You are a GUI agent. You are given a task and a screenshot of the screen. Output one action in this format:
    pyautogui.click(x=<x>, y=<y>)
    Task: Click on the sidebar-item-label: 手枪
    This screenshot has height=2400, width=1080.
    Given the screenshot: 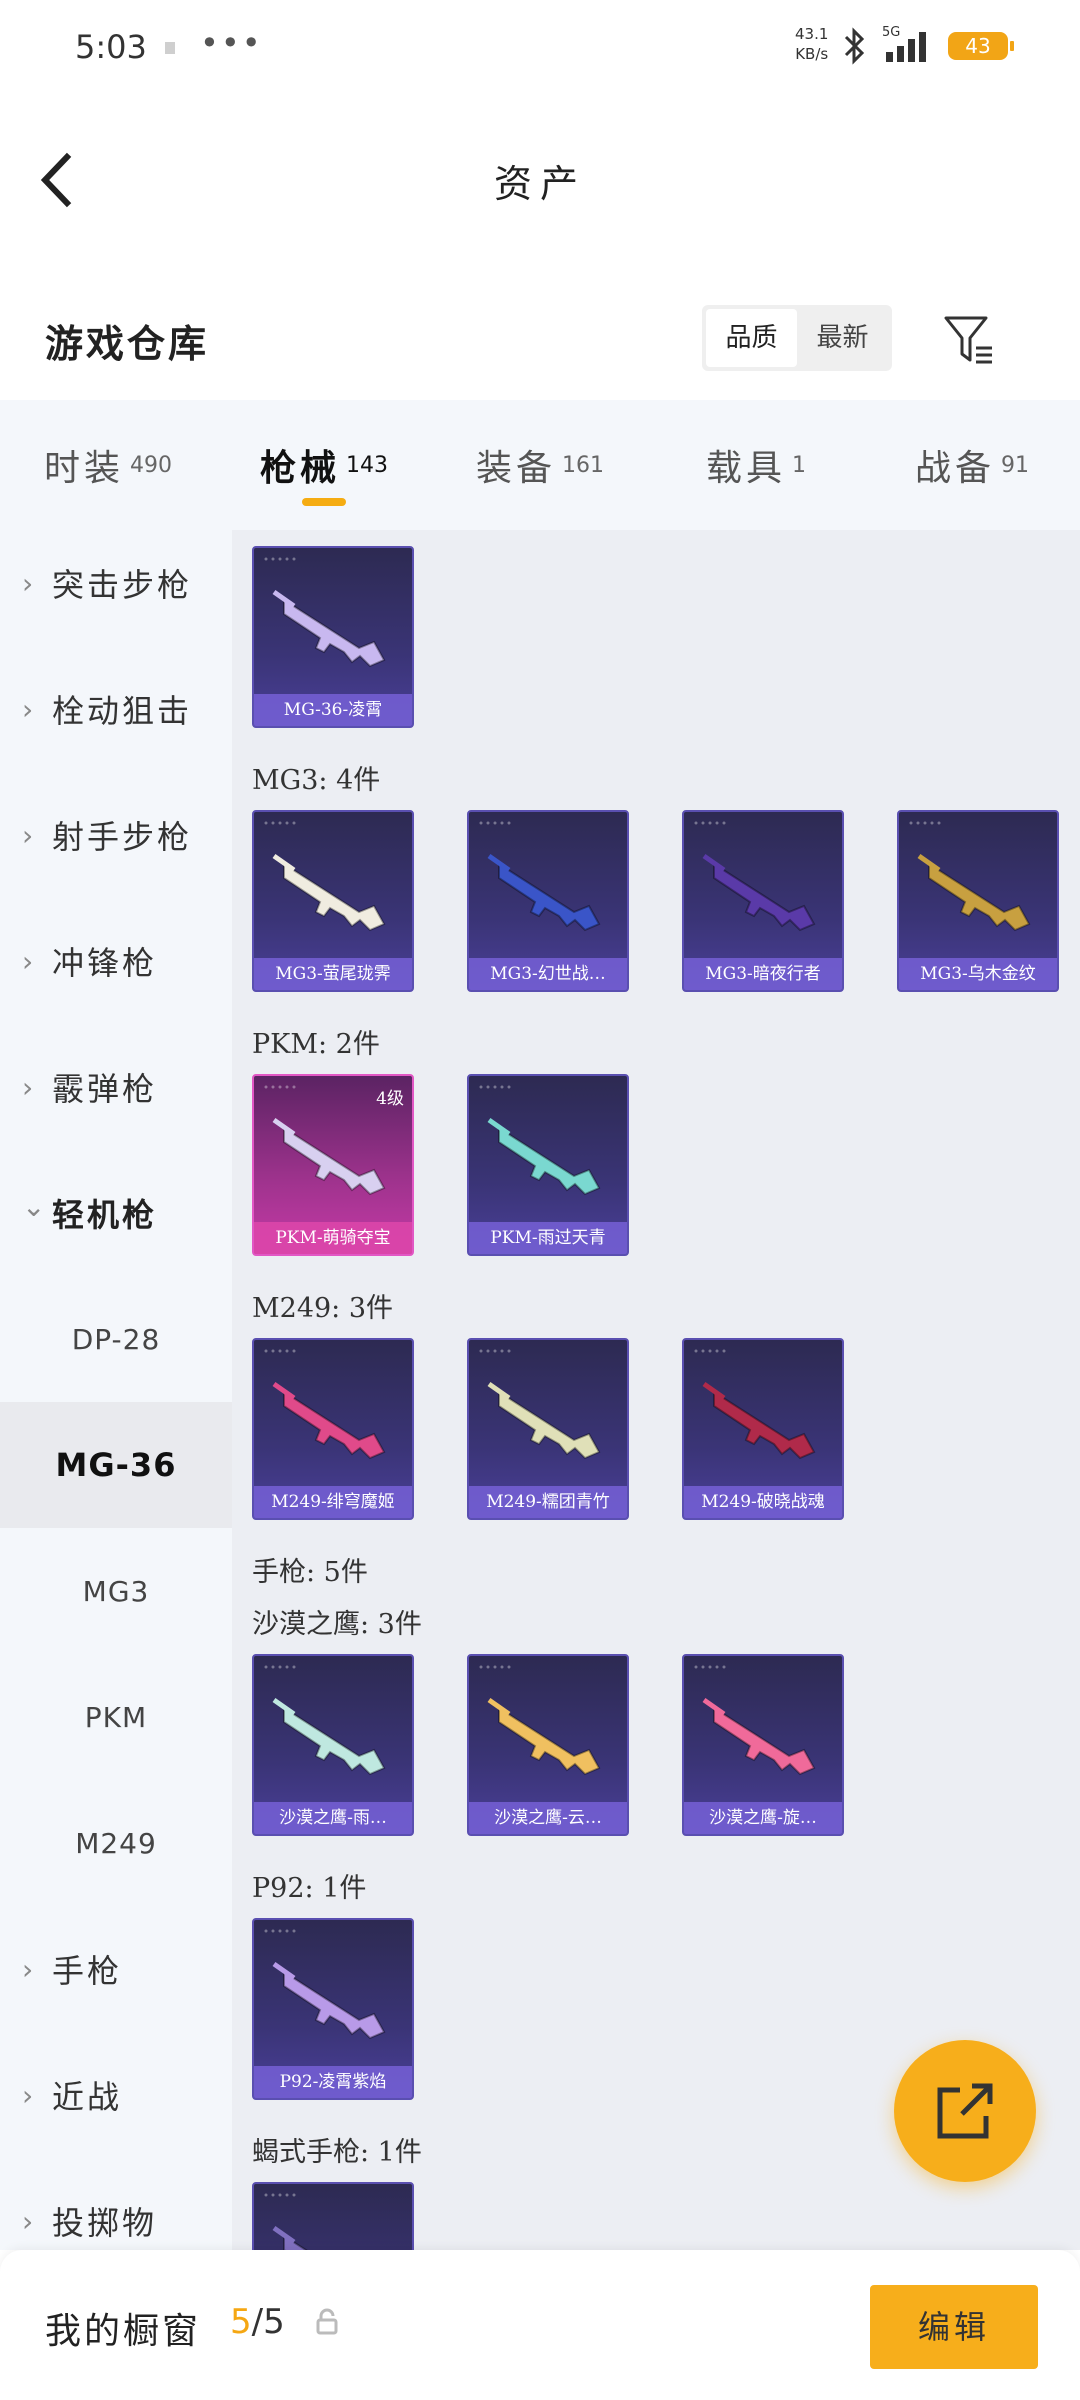 What is the action you would take?
    pyautogui.click(x=87, y=1971)
    